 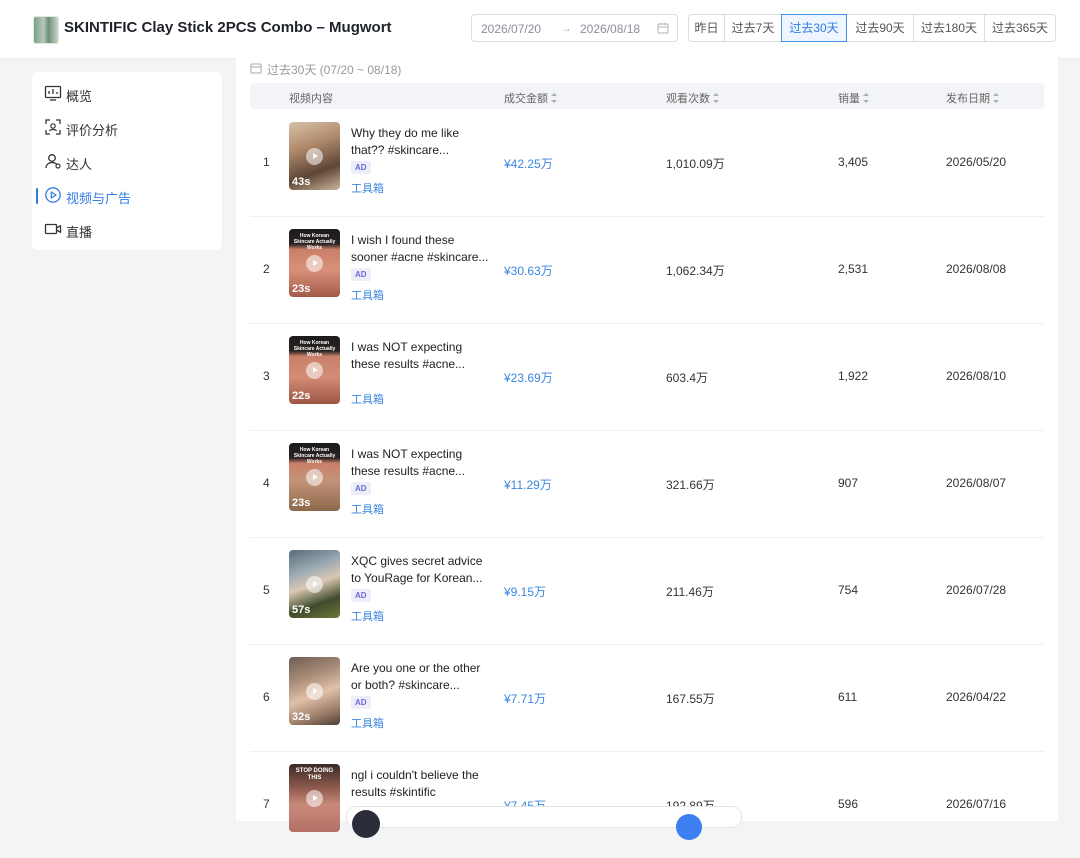 What do you see at coordinates (526, 99) in the screenshot?
I see `col-amount-label: 成交金额` at bounding box center [526, 99].